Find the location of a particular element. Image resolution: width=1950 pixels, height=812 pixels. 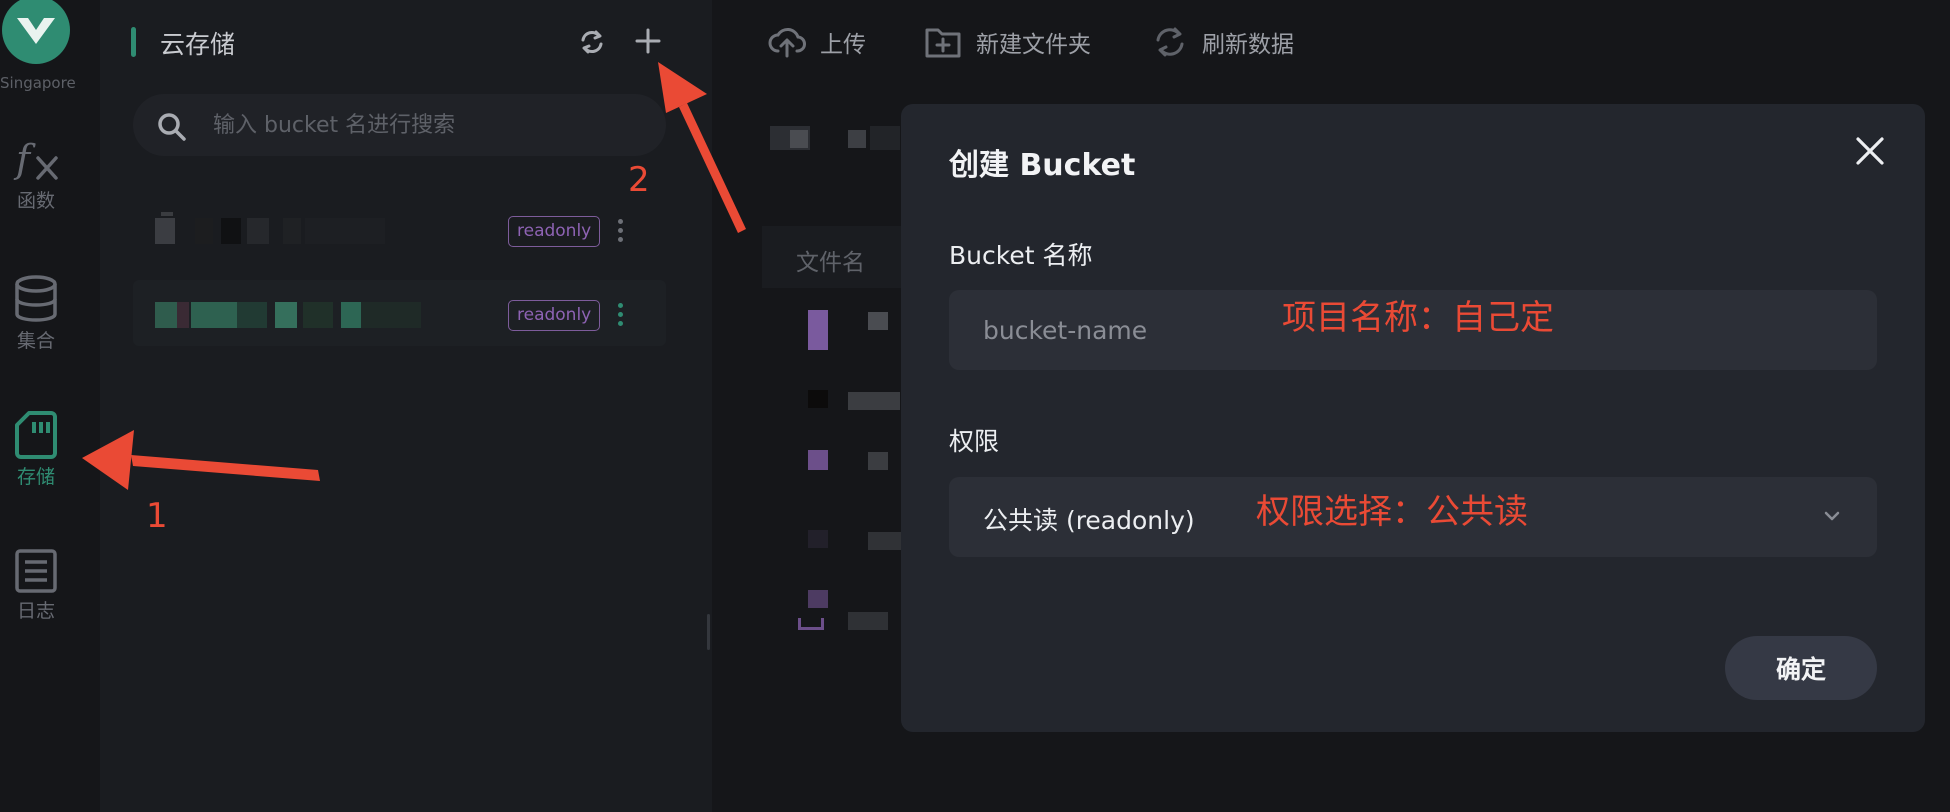

new-folder-button: 新建文件夹 is located at coordinates (1007, 42).